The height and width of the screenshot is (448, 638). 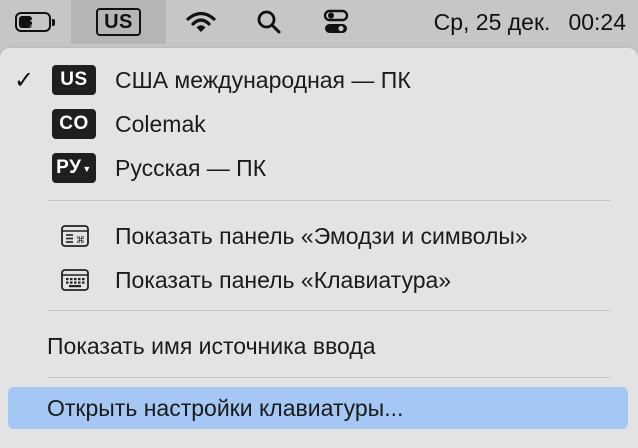 I want to click on layout-badge-russian: РУ ▼, so click(x=74, y=168).